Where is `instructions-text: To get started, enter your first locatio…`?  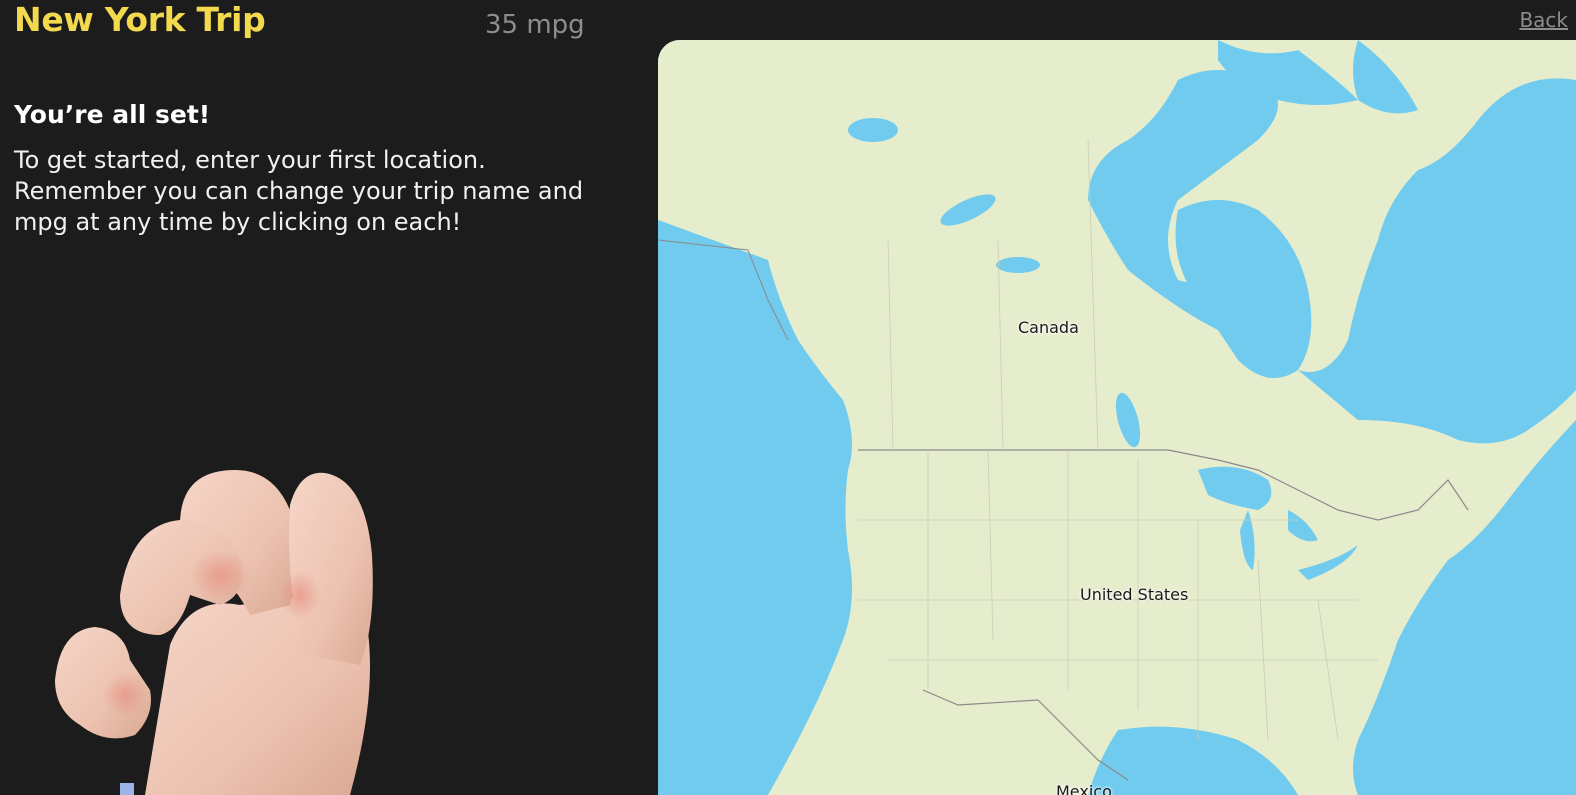 instructions-text: To get started, enter your first locatio… is located at coordinates (299, 191).